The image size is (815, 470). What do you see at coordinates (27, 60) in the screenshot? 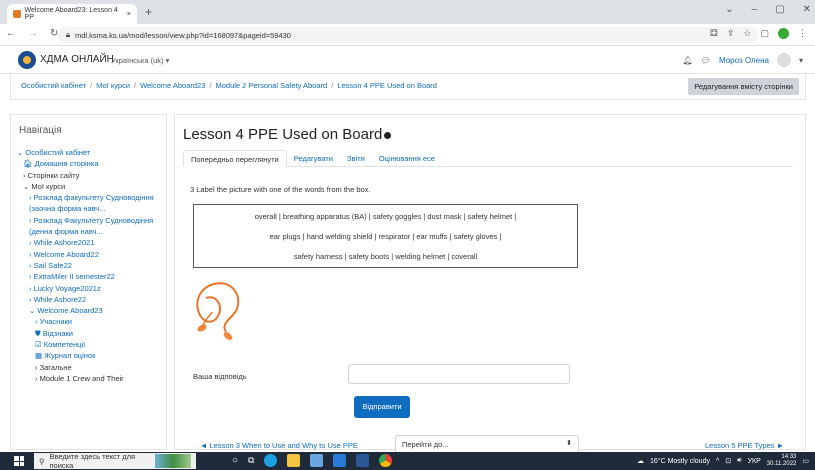
I see `site-logo` at bounding box center [27, 60].